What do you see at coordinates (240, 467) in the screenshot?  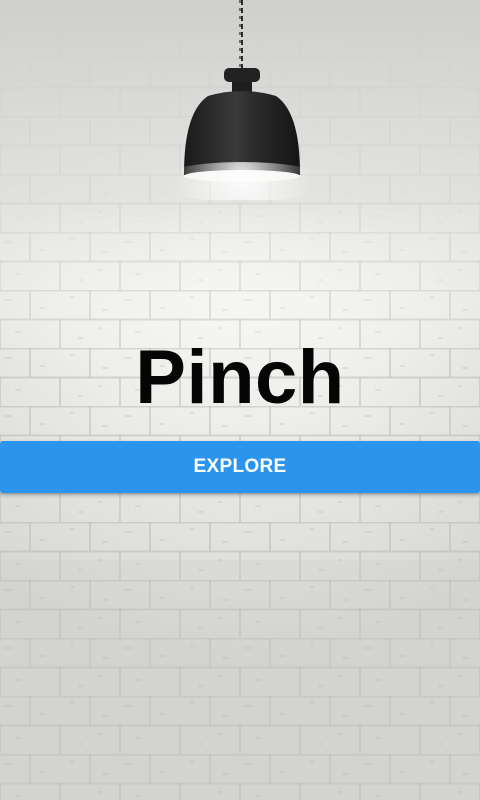 I see `explore-button: EXPLORE` at bounding box center [240, 467].